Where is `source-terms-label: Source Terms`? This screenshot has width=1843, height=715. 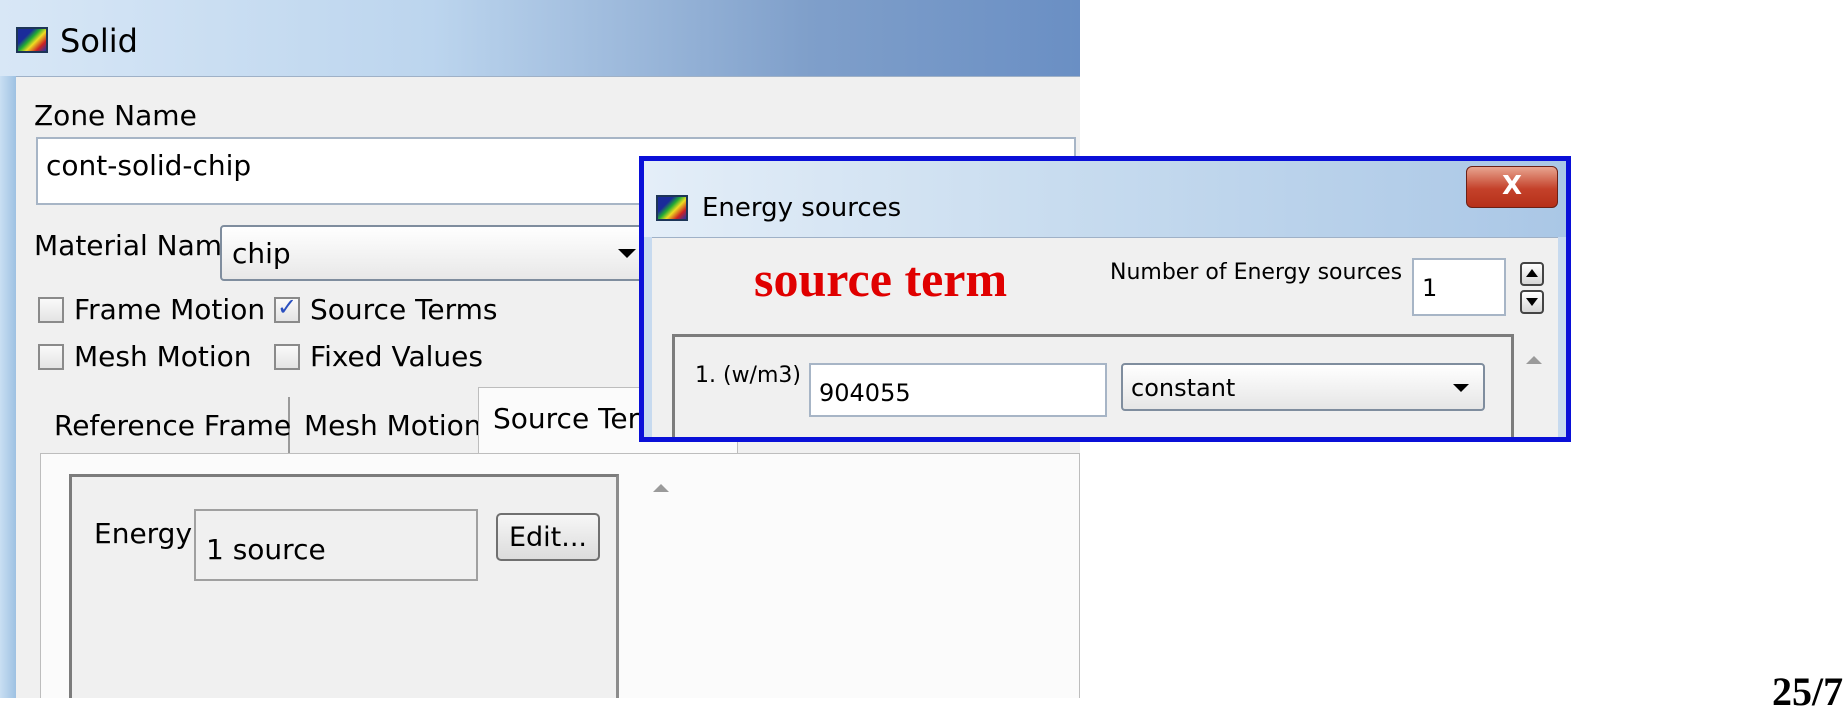 source-terms-label: Source Terms is located at coordinates (404, 309).